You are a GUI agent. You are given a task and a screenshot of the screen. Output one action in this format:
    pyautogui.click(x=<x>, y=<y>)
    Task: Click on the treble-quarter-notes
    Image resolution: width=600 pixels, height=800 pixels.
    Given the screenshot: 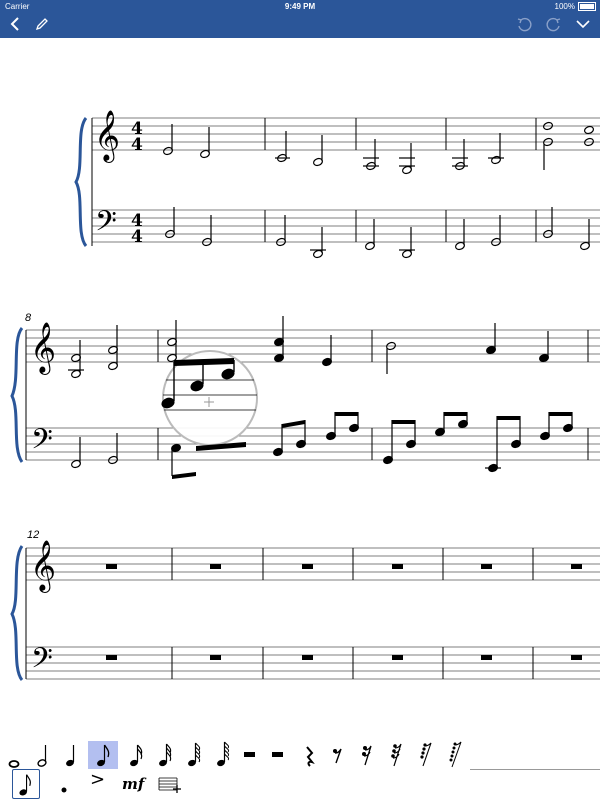 What is the action you would take?
    pyautogui.click(x=411, y=341)
    